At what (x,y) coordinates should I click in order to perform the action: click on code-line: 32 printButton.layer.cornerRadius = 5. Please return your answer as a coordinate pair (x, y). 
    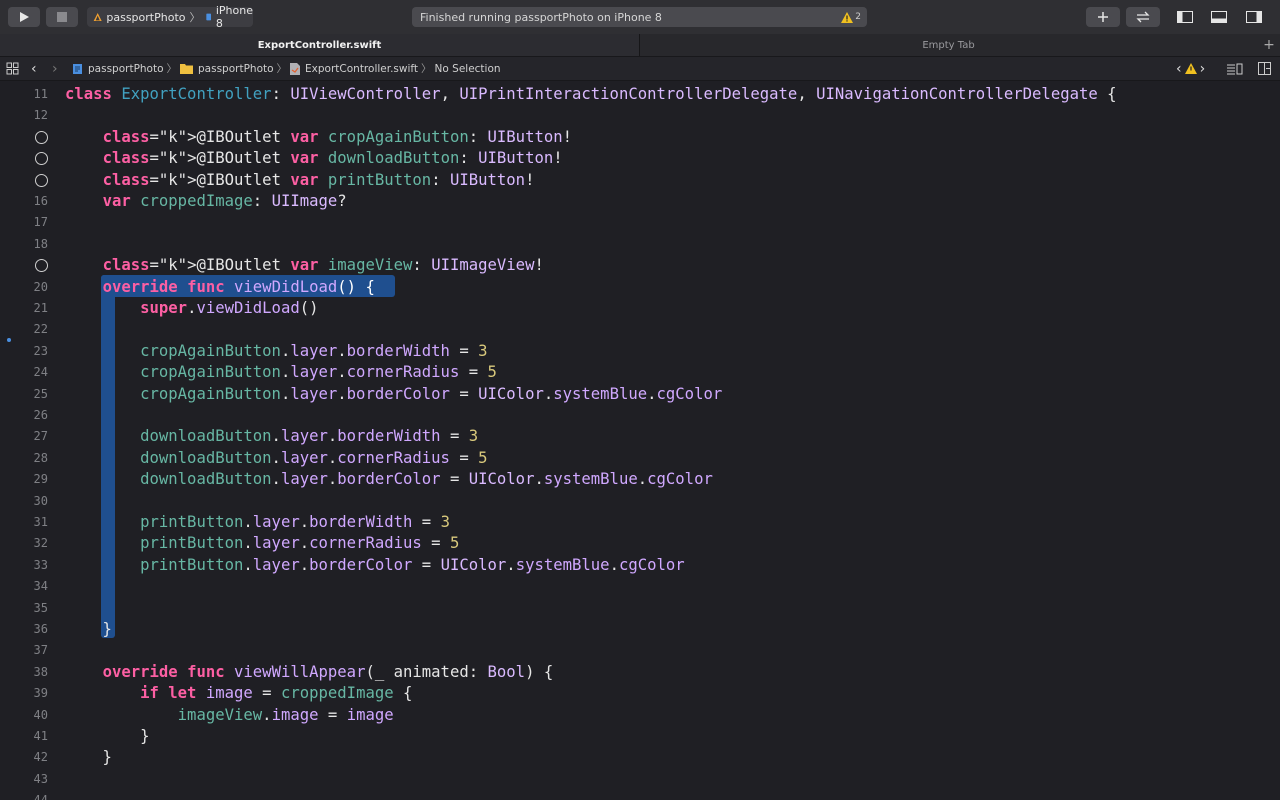
    Looking at the image, I should click on (640, 543).